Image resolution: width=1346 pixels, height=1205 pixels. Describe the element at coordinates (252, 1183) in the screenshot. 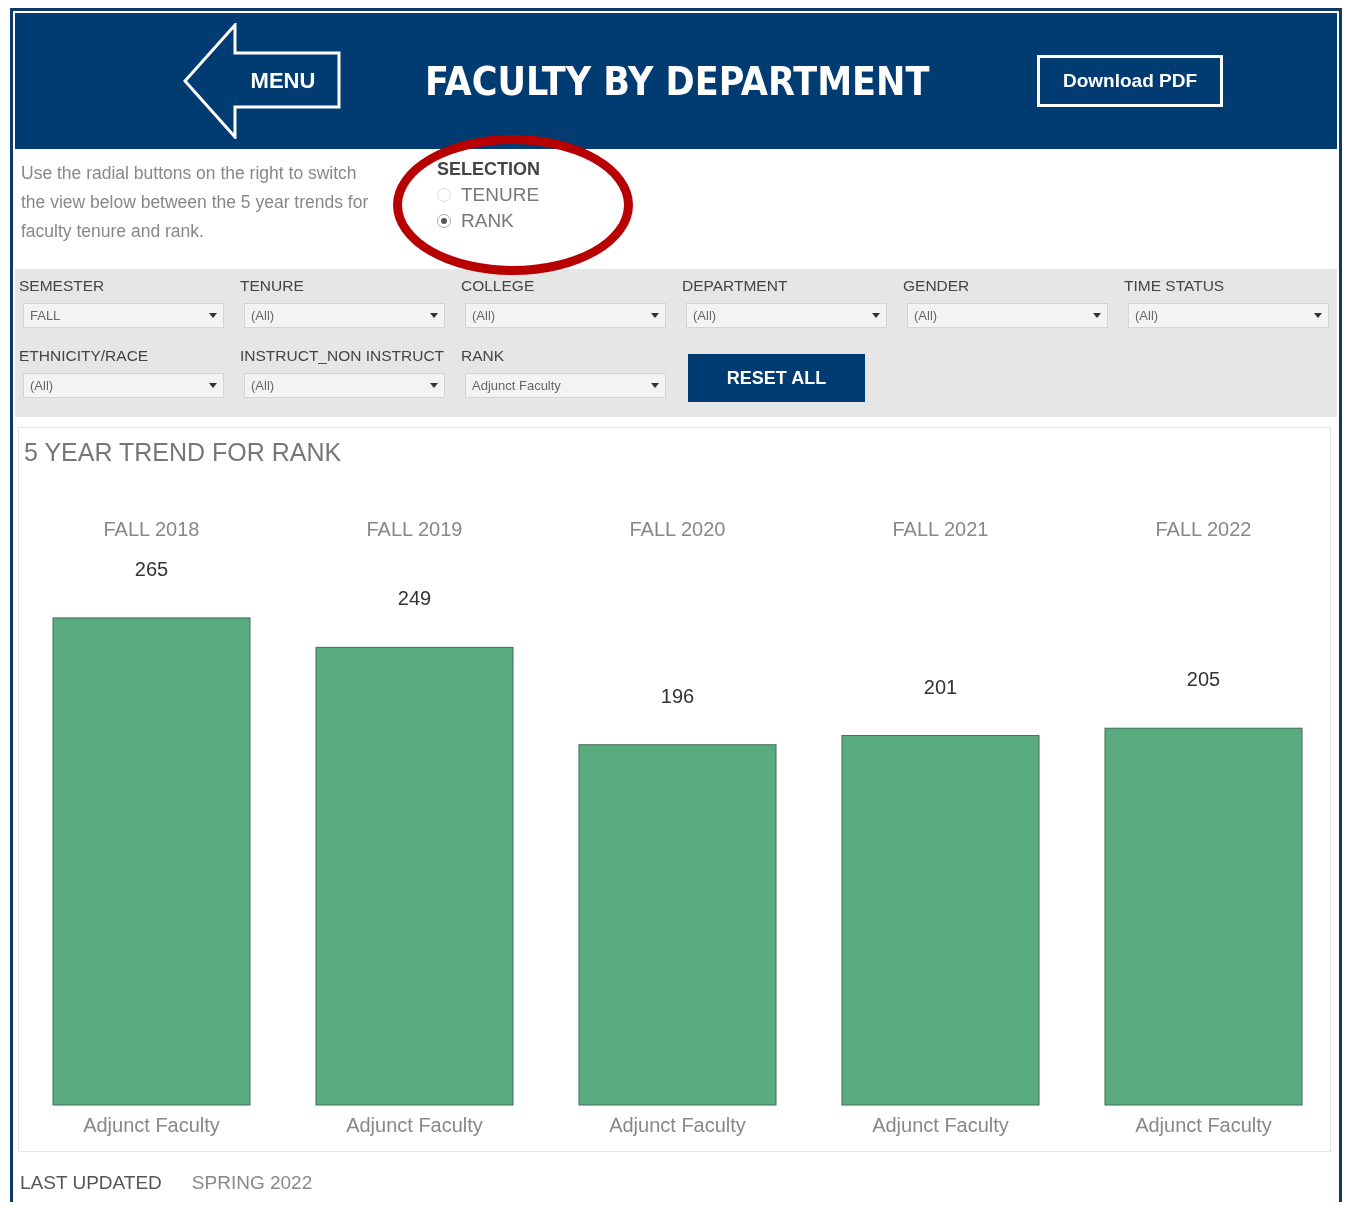

I see `last-updated-value: SPRING 2022` at that location.